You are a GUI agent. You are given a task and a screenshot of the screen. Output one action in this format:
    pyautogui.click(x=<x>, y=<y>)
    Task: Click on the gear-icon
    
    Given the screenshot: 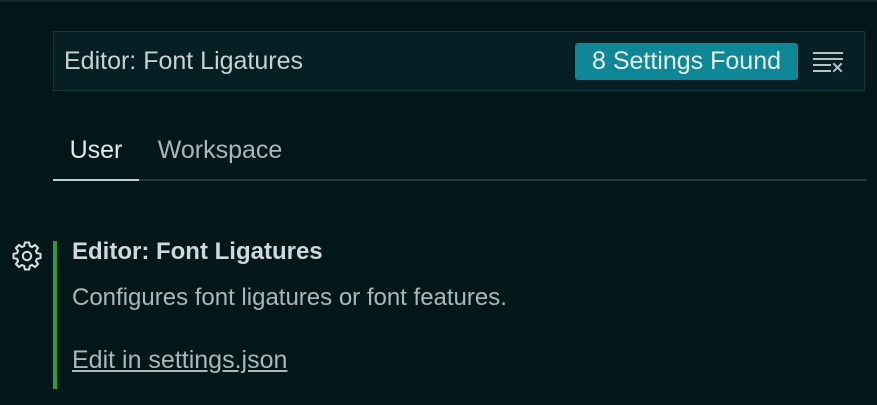 What is the action you would take?
    pyautogui.click(x=27, y=256)
    